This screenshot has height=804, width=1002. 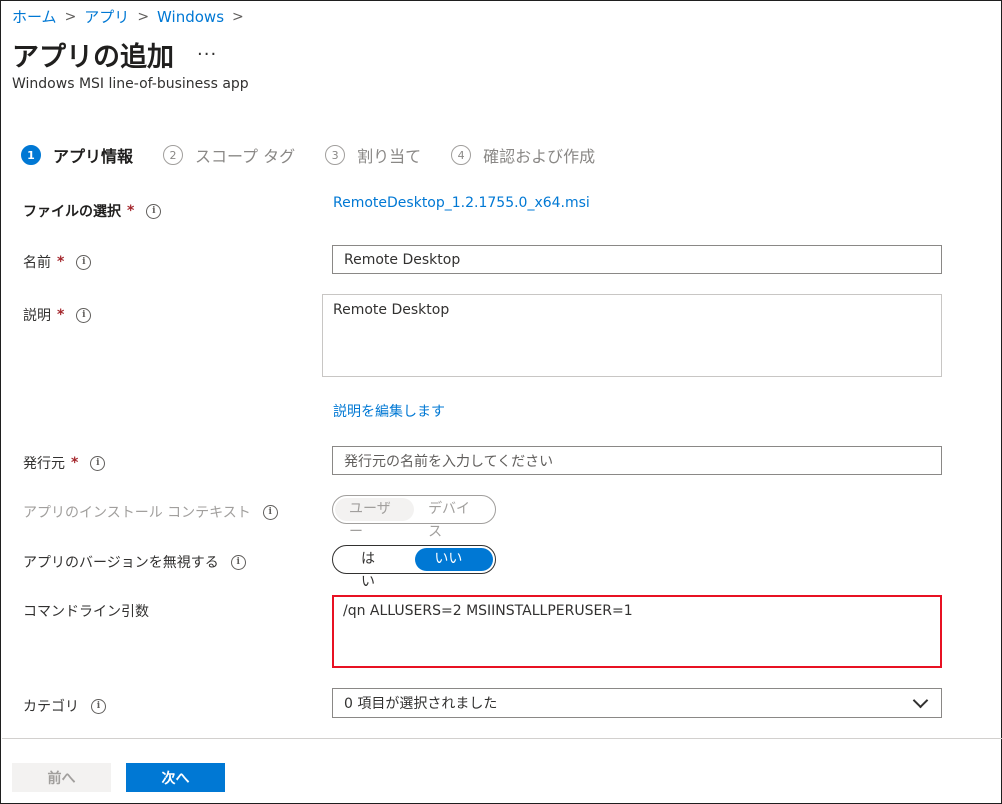 I want to click on step-review-create: 4 確認および作成, so click(x=523, y=155).